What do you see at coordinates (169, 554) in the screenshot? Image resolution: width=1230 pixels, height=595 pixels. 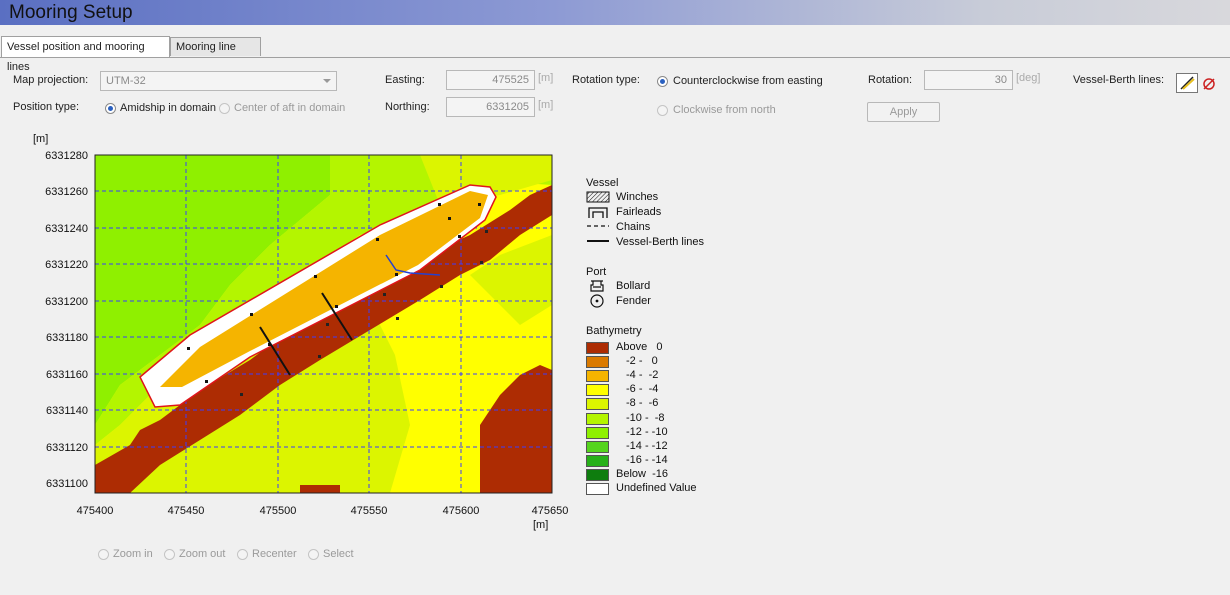 I see `radio-zoom-out` at bounding box center [169, 554].